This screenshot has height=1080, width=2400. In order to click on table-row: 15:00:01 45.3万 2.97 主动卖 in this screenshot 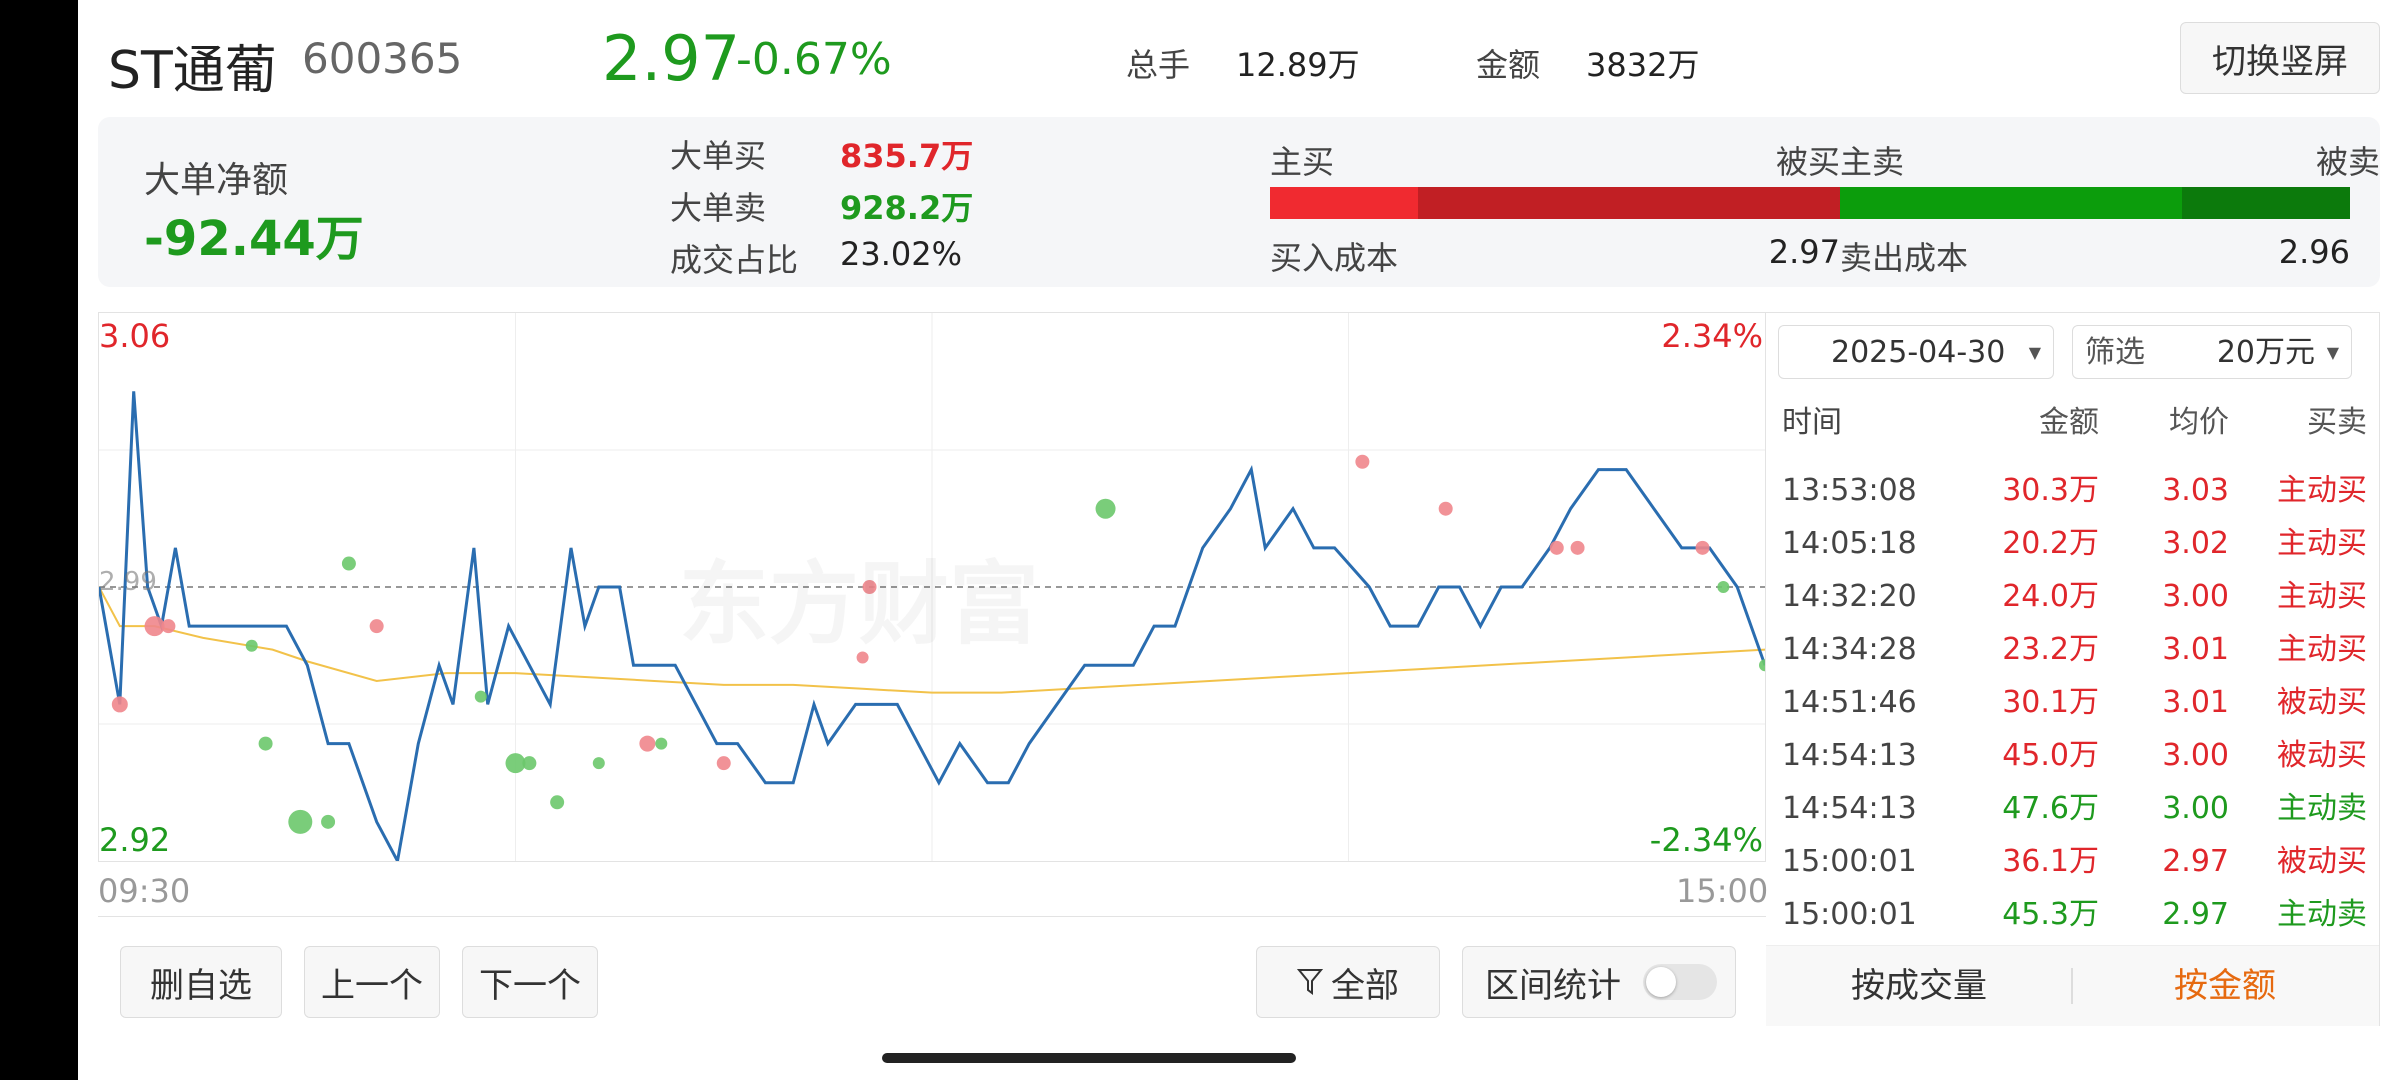, I will do `click(2072, 915)`.